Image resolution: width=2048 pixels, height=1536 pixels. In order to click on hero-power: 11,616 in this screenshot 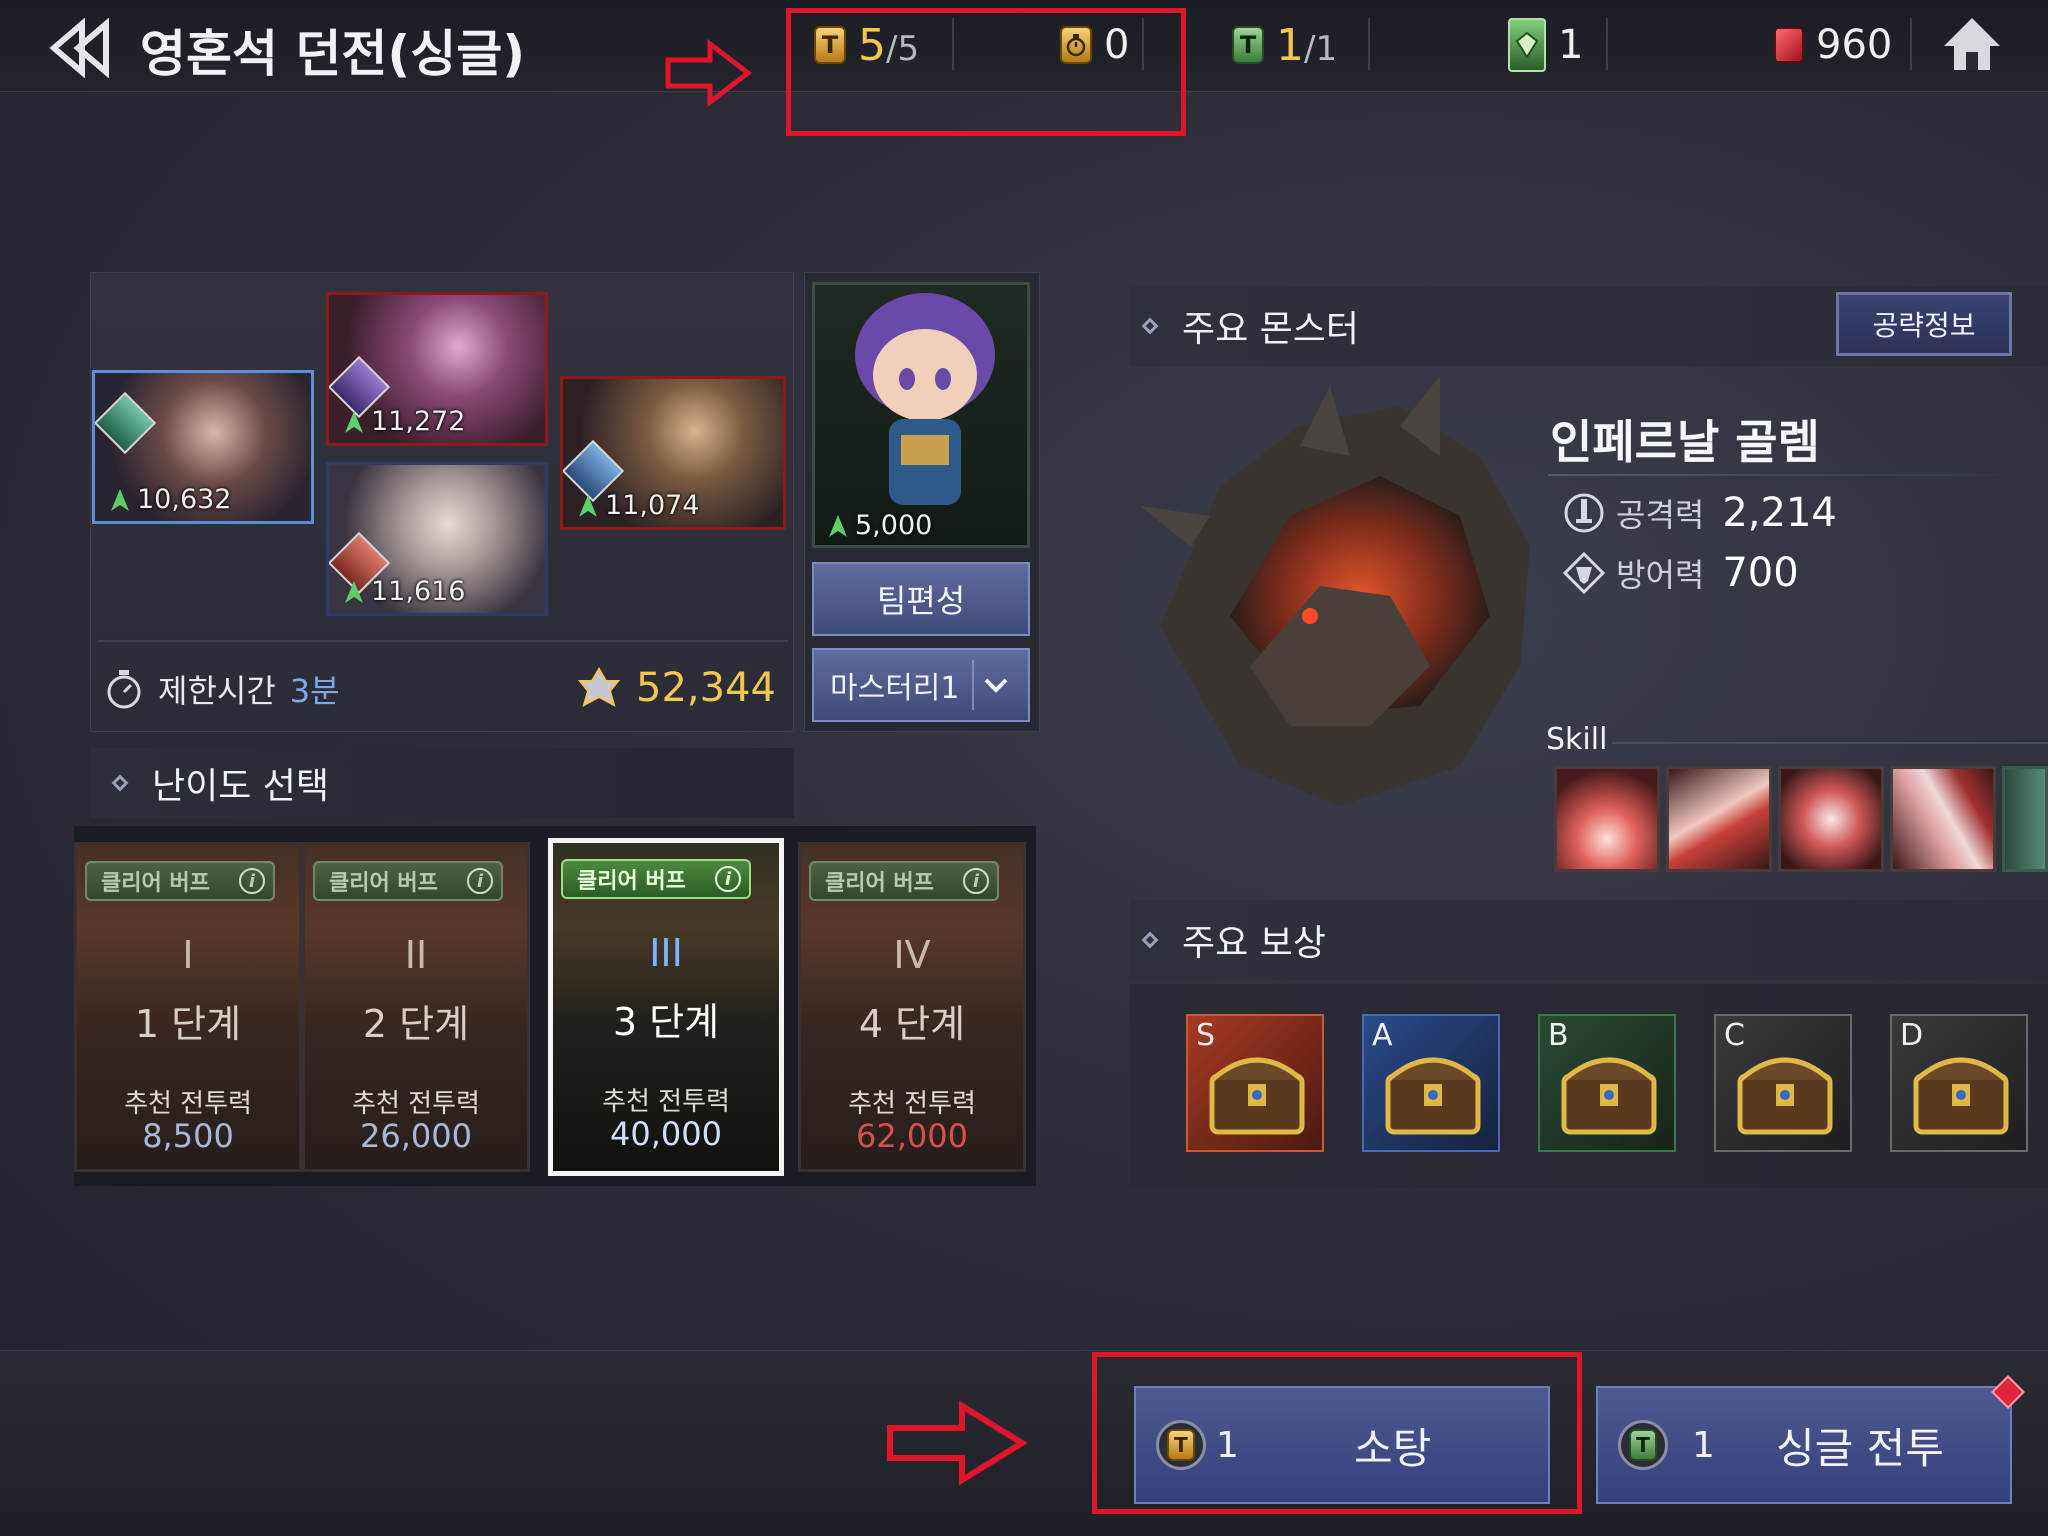, I will do `click(418, 591)`.